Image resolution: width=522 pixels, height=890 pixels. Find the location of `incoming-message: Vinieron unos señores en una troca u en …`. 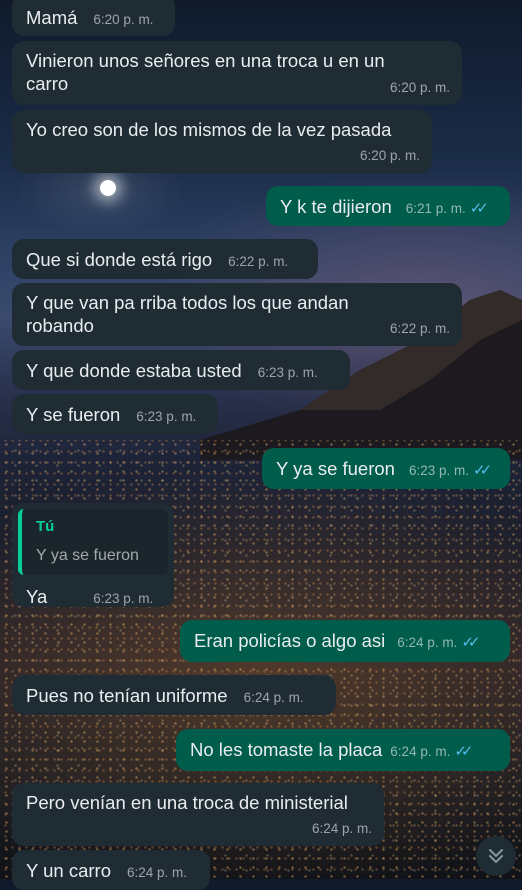

incoming-message: Vinieron unos señores en una troca u en … is located at coordinates (237, 73).